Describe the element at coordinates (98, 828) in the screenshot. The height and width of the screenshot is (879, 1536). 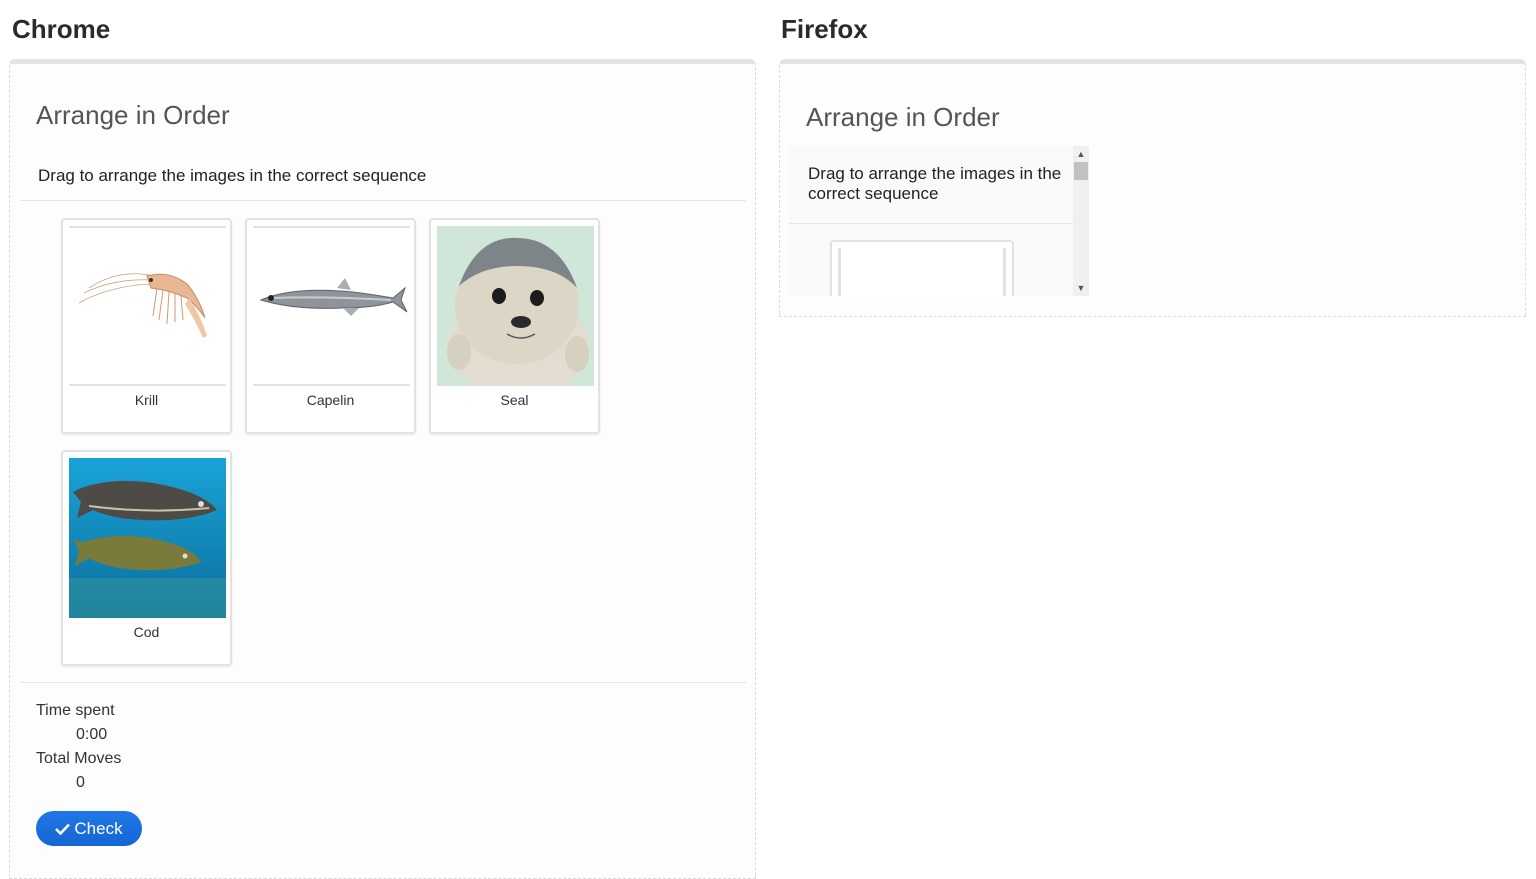
I see `check-button-label: Check` at that location.